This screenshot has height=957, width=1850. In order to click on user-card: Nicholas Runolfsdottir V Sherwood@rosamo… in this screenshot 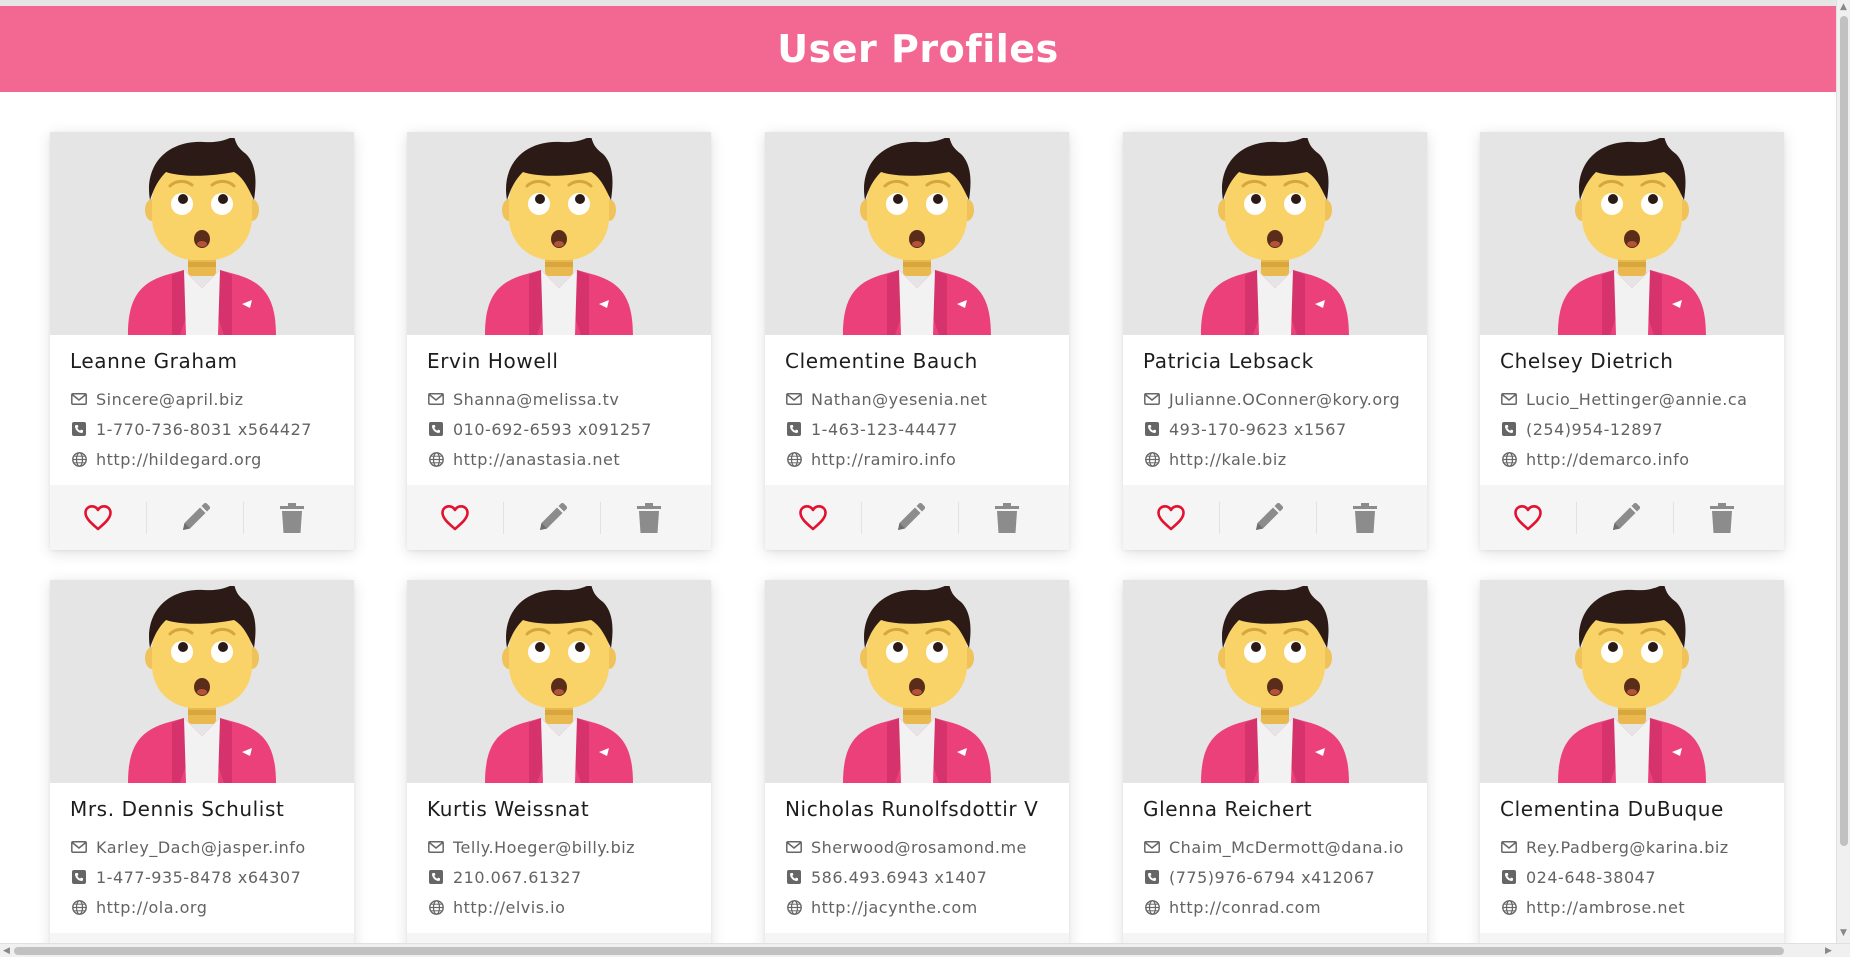, I will do `click(917, 768)`.